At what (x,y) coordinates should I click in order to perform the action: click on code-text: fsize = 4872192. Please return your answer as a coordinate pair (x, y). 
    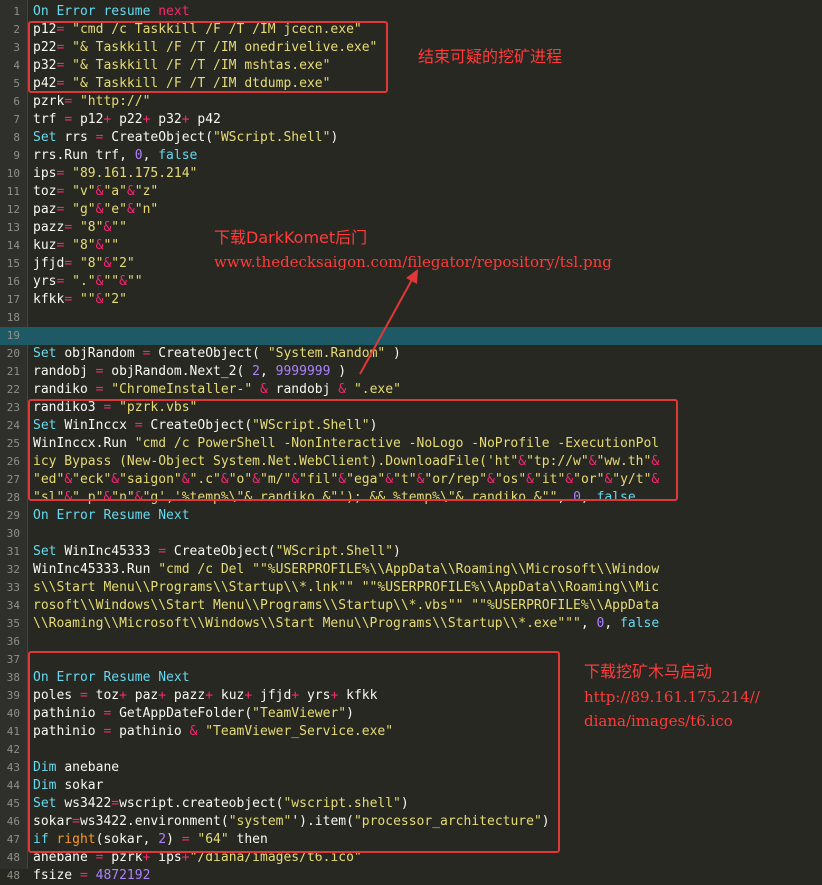
    Looking at the image, I should click on (92, 875).